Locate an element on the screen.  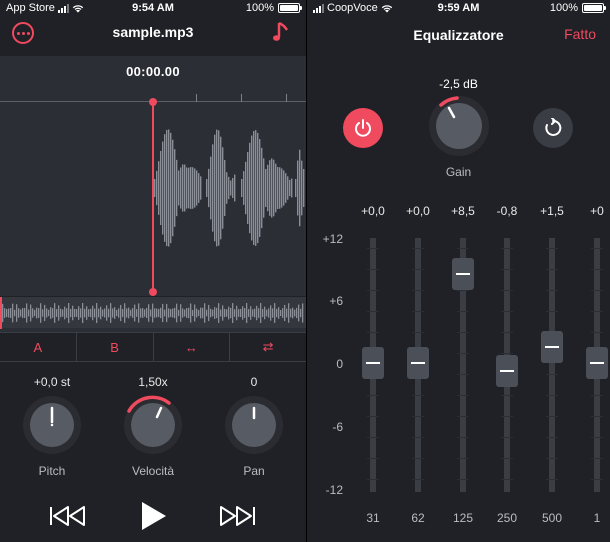
db-scale-label: +6 is located at coordinates (336, 301).